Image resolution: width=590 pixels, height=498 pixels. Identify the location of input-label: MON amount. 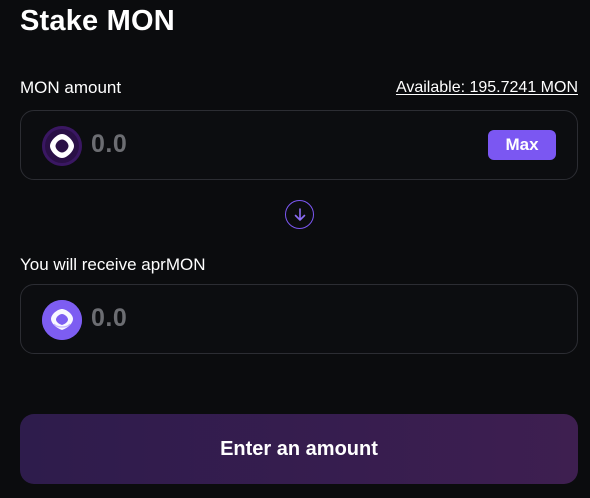
(71, 87).